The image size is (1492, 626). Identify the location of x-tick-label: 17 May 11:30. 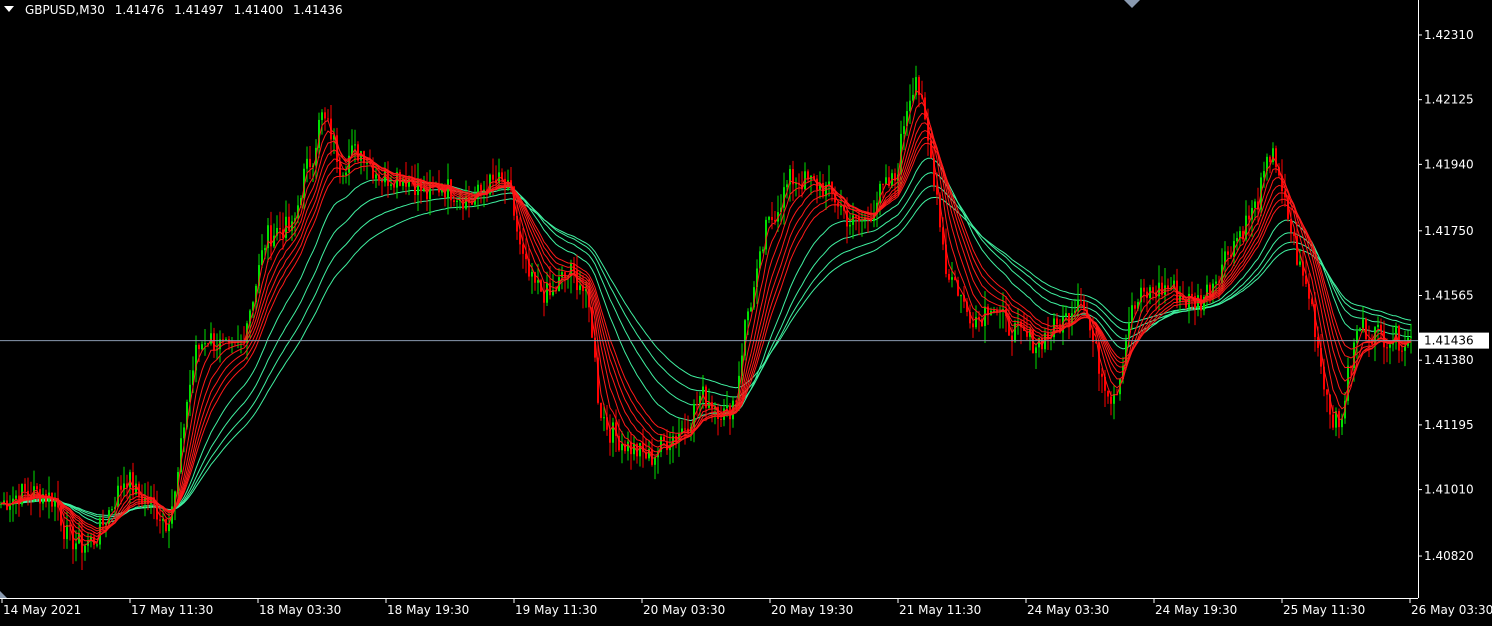
(172, 610).